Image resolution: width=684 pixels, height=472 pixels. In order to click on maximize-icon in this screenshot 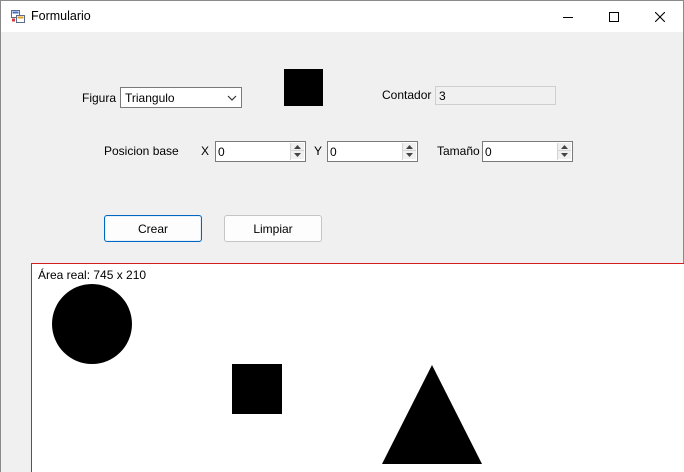, I will do `click(614, 16)`.